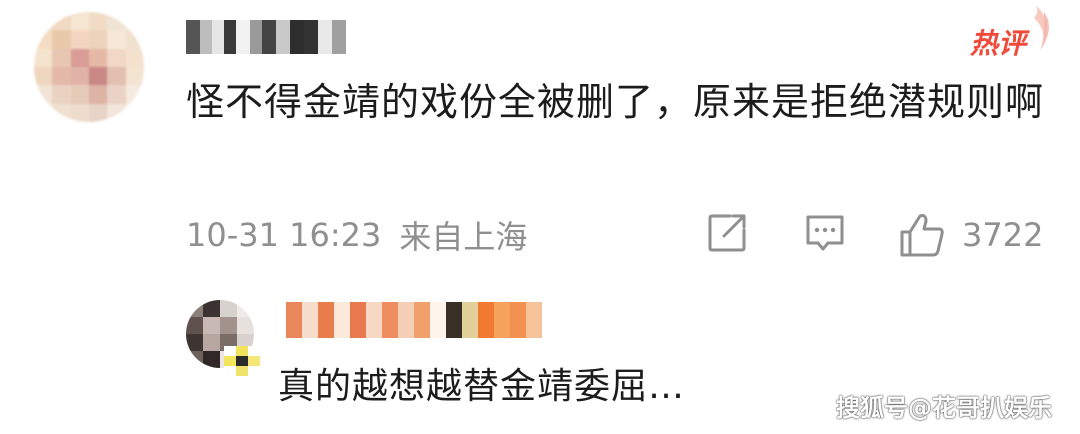  What do you see at coordinates (727, 233) in the screenshot?
I see `share-icon` at bounding box center [727, 233].